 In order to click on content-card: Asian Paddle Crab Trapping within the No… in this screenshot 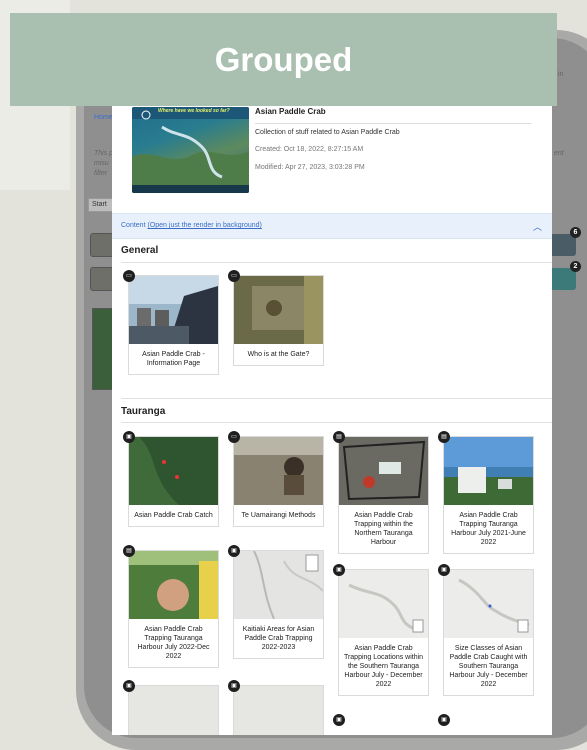, I will do `click(383, 495)`.